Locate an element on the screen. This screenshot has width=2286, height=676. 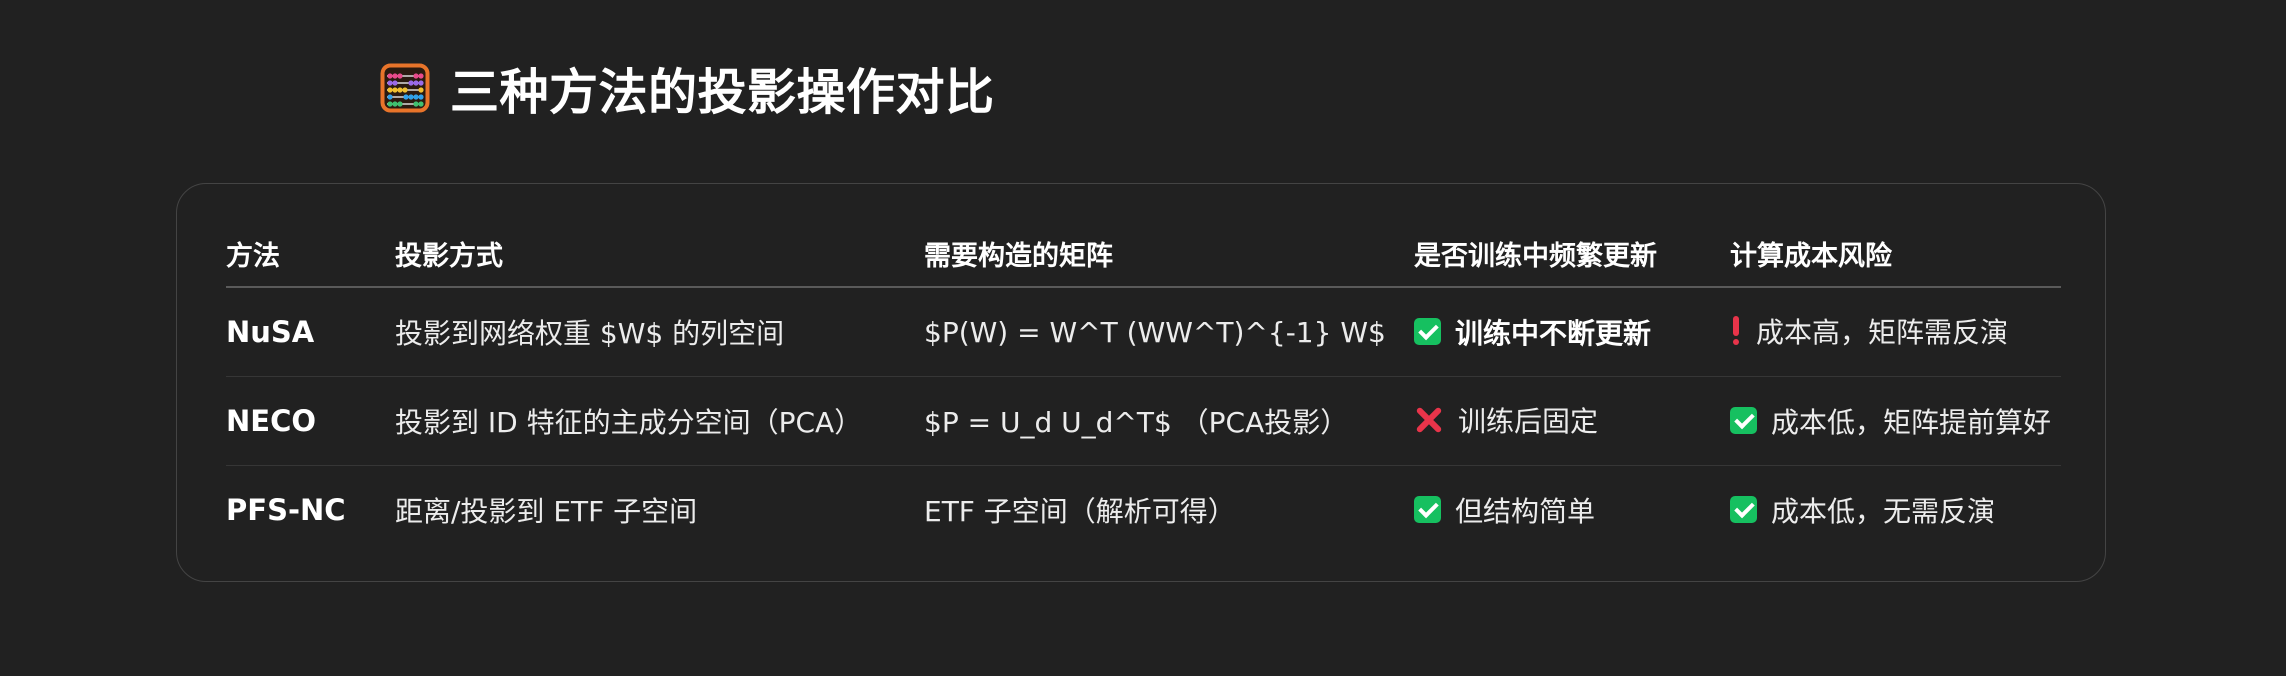
header-cost: 计算成本风险 is located at coordinates (1895, 254).